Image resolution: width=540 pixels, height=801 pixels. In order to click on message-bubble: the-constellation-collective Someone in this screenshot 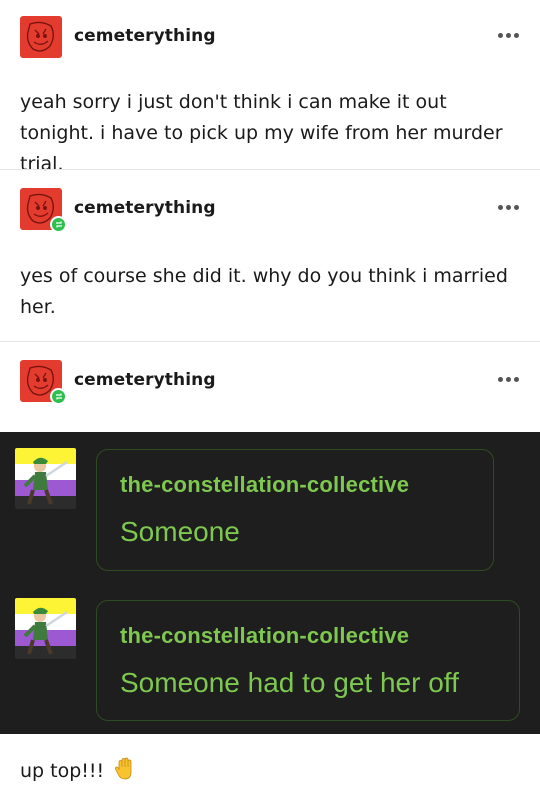, I will do `click(295, 510)`.